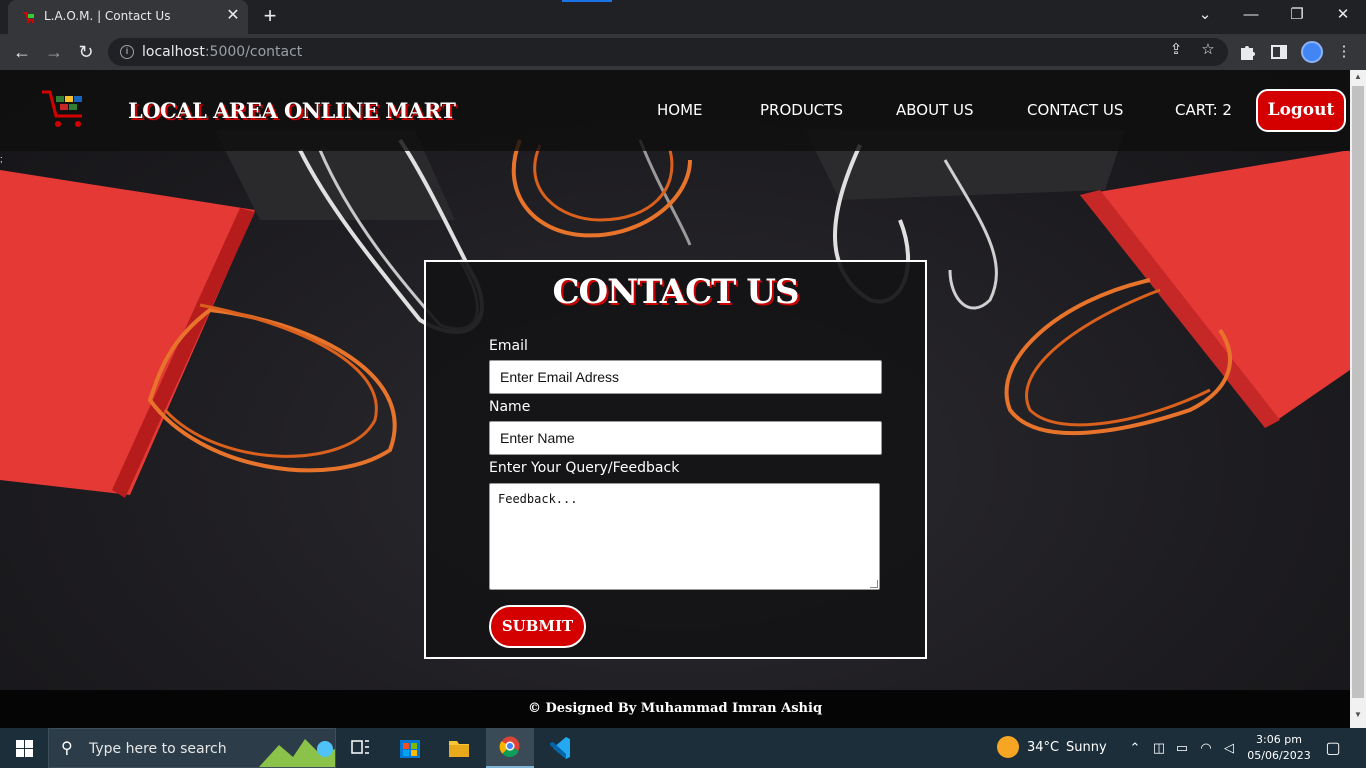 This screenshot has width=1366, height=768. Describe the element at coordinates (587, 1) in the screenshot. I see `tab-search-indicator` at that location.